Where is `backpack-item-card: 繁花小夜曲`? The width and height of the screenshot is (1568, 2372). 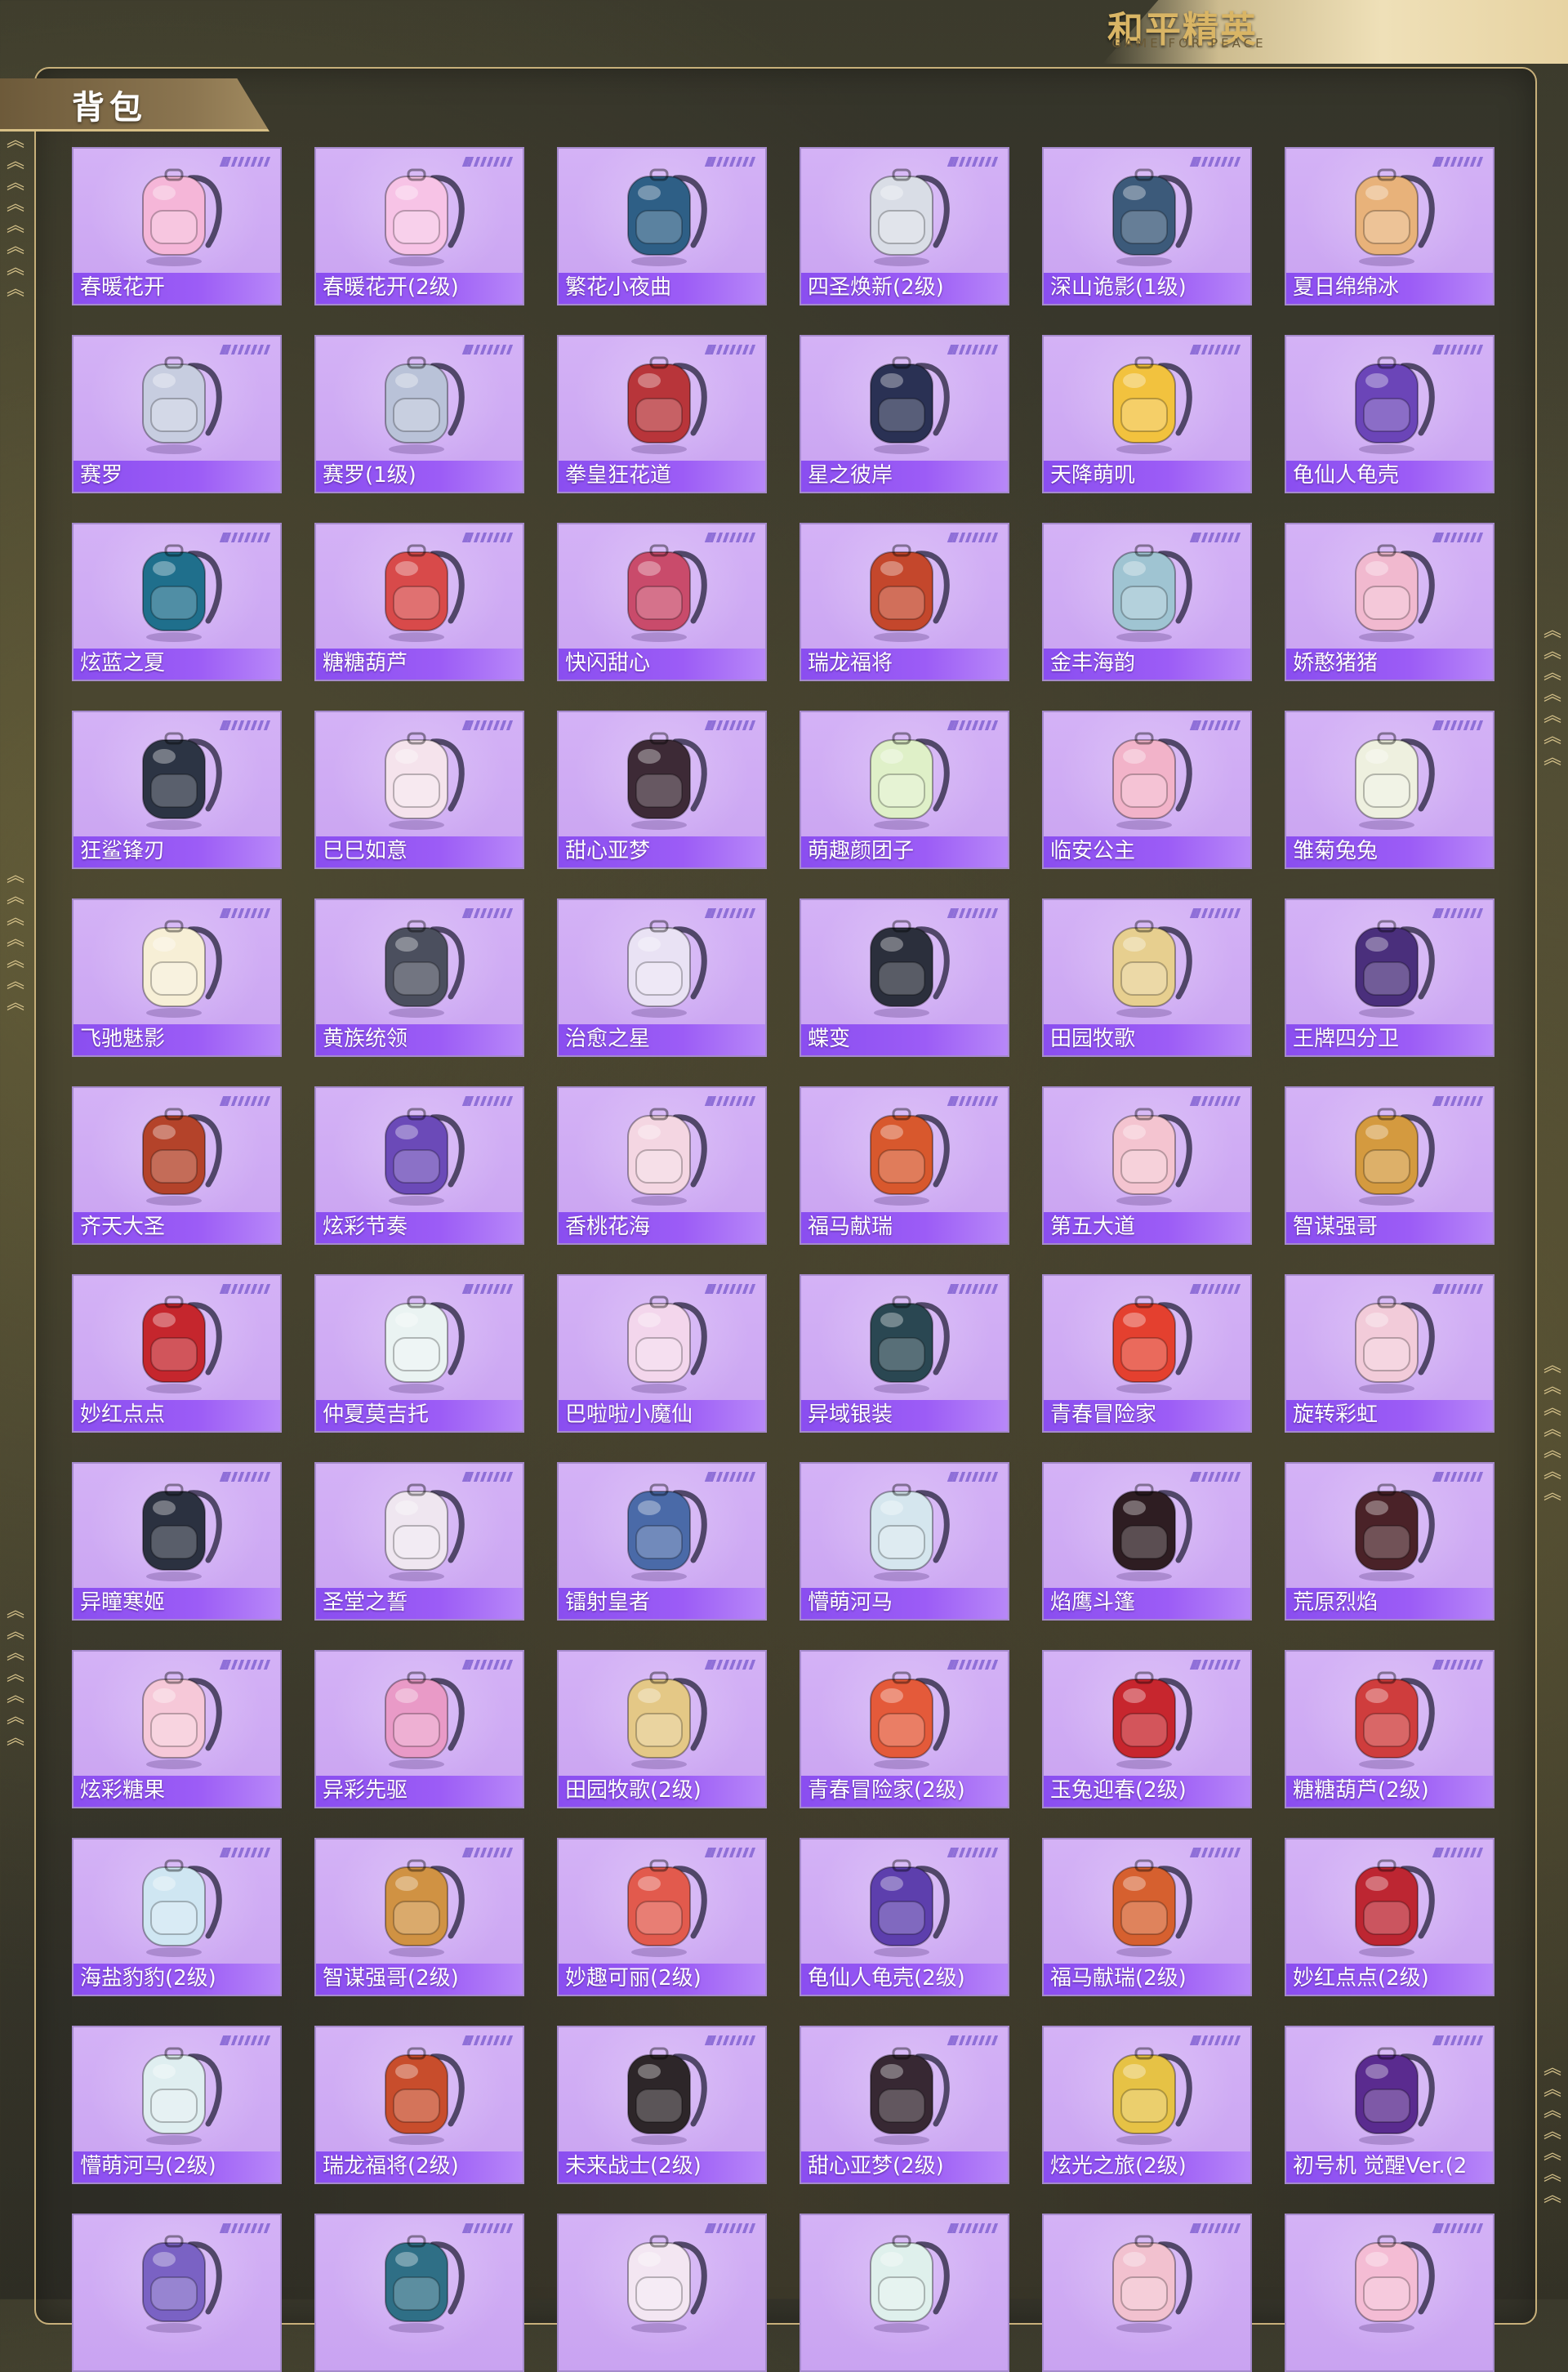
backpack-item-card: 繁花小夜曲 is located at coordinates (662, 226).